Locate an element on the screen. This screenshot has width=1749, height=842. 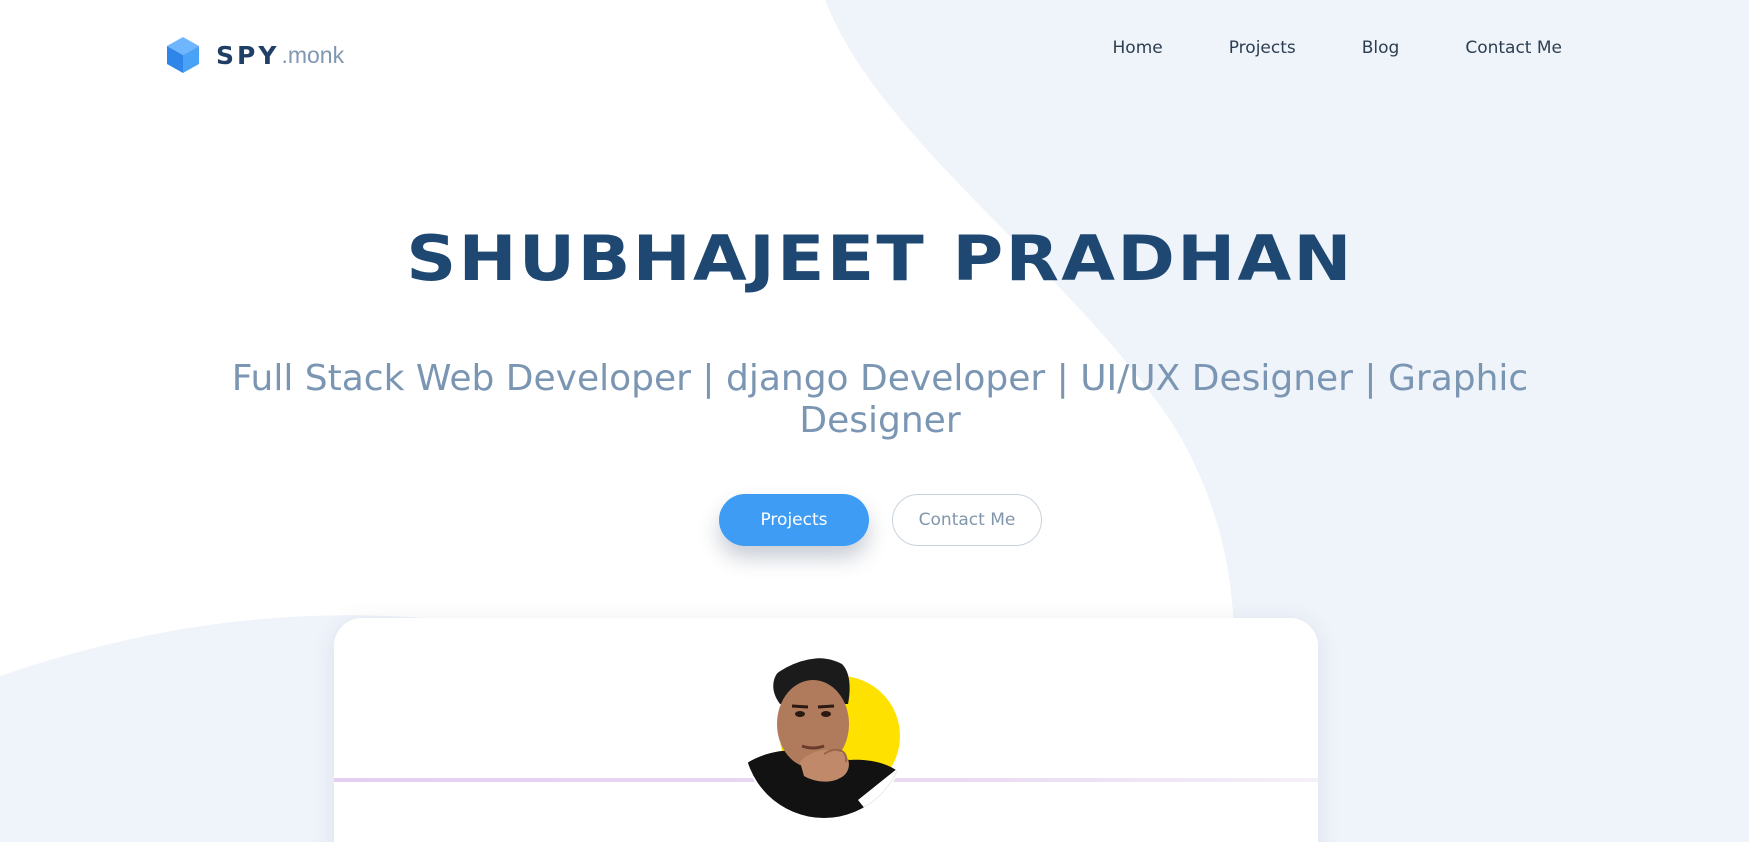
navbar: SPY .monk Home Projects Blog Contact Me is located at coordinates (874, 50).